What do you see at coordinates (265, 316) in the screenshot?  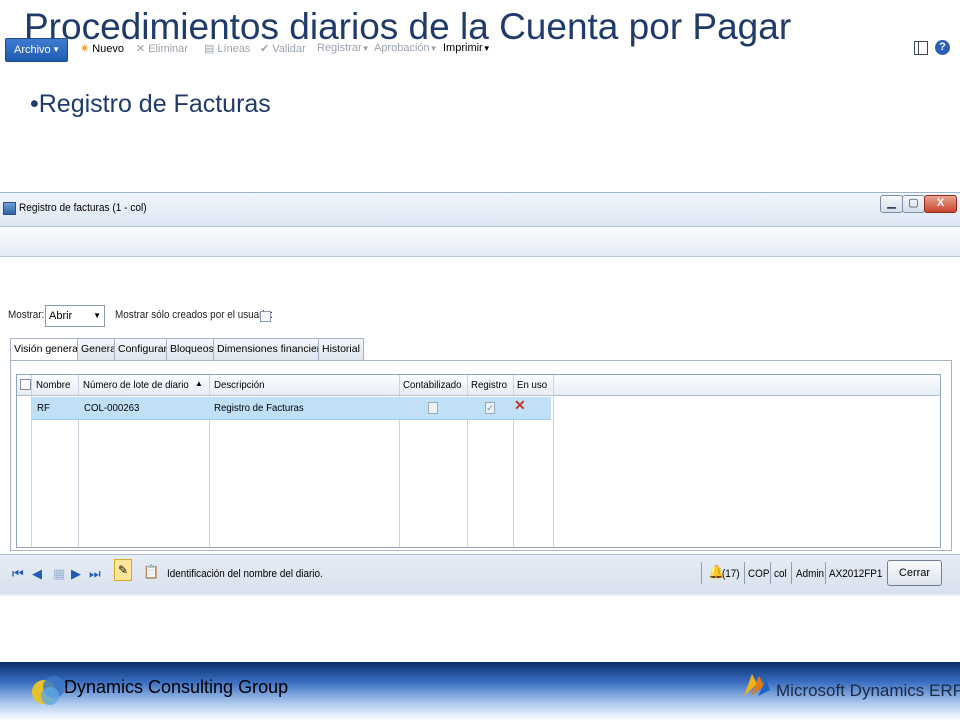 I see `owner-filter-checkbox` at bounding box center [265, 316].